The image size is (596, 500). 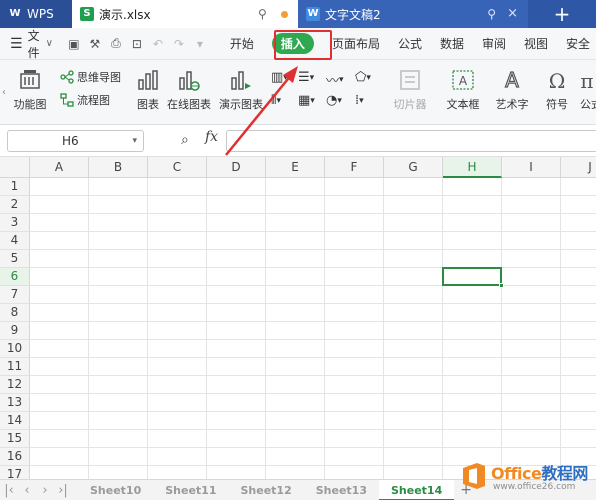 I want to click on row-header-15: 15, so click(x=15, y=439).